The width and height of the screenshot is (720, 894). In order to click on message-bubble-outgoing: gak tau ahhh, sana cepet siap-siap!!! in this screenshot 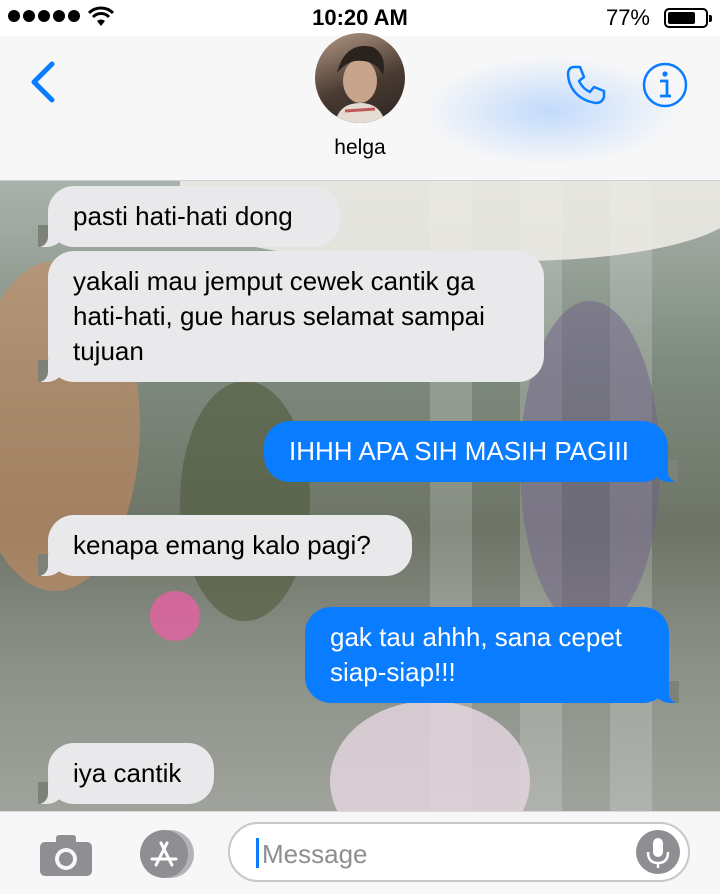, I will do `click(492, 655)`.